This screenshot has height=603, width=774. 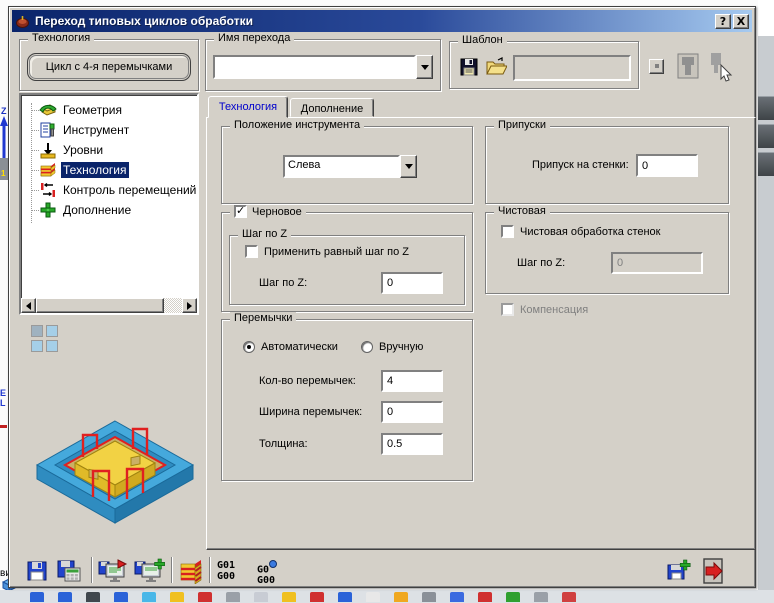 I want to click on finish-zstep-label: Шаг по Z:, so click(x=541, y=263).